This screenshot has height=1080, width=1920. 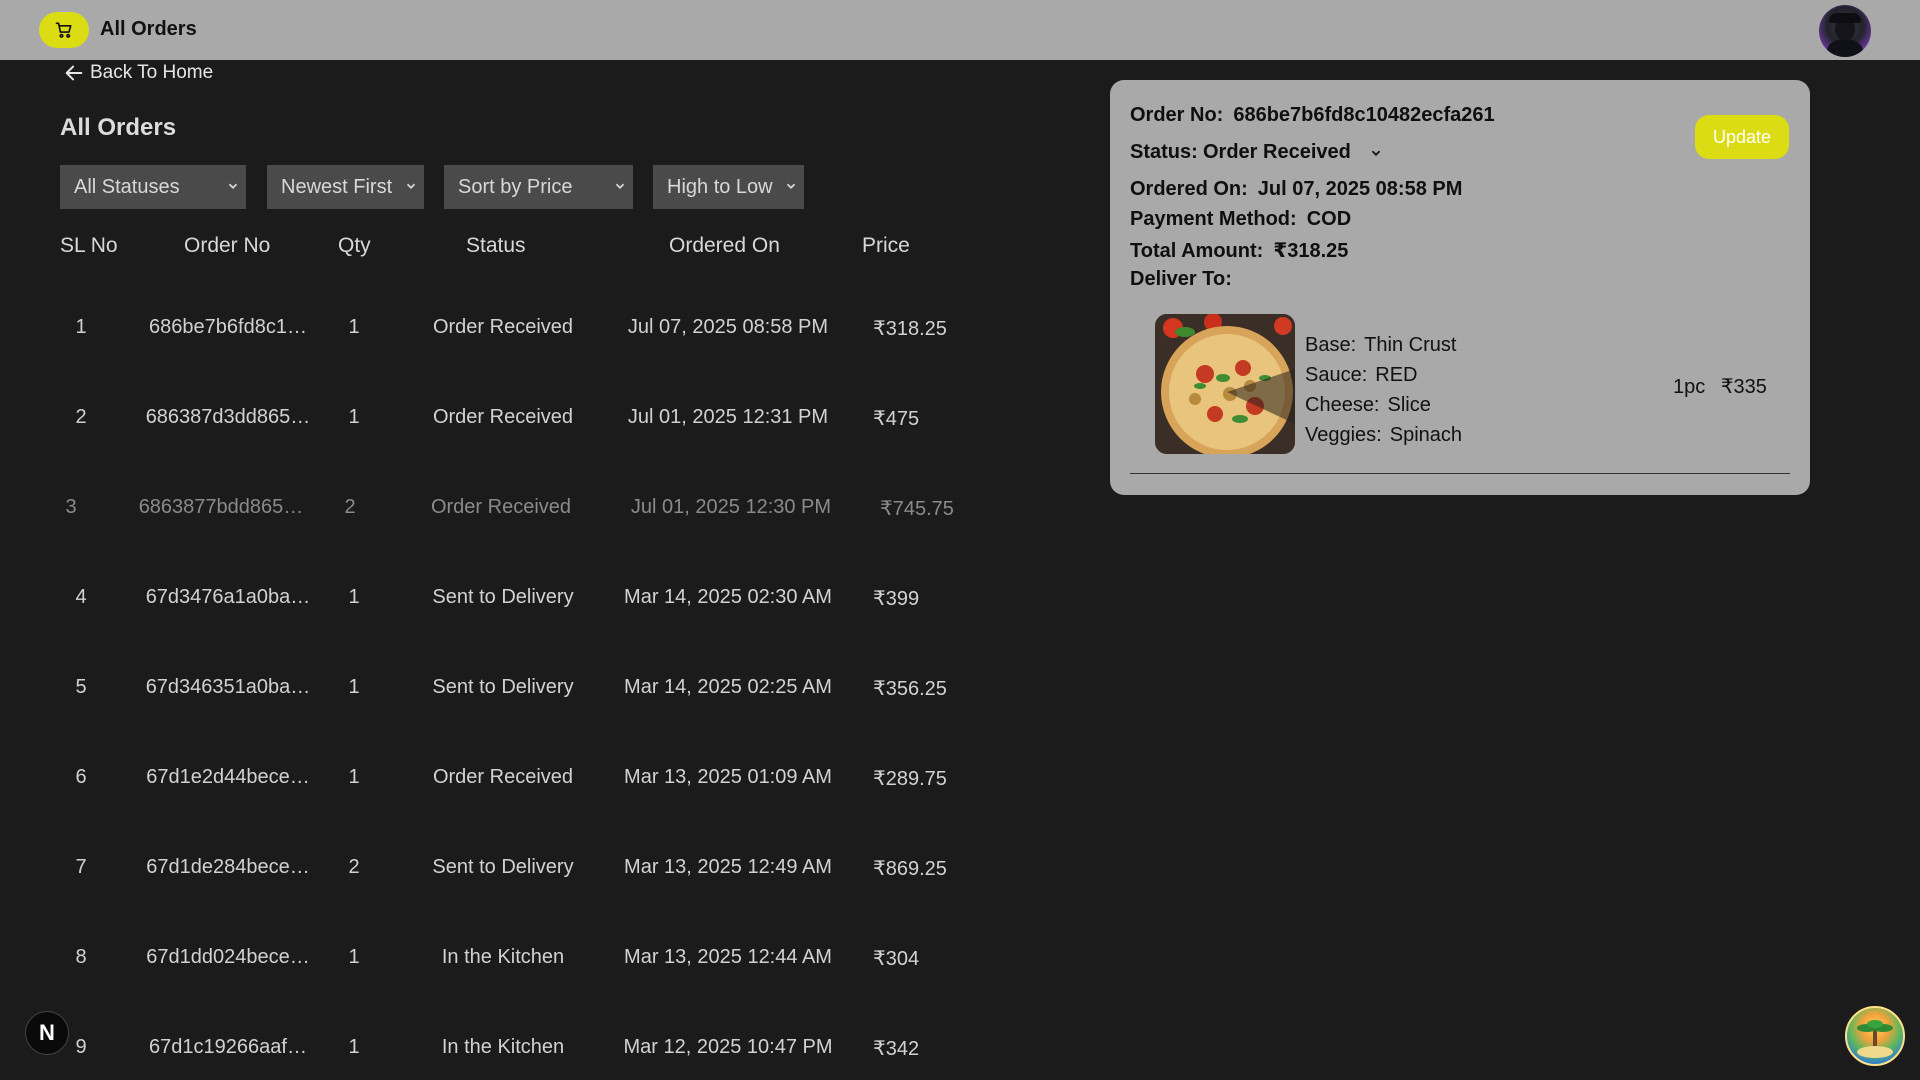 What do you see at coordinates (1360, 189) in the screenshot?
I see `ordered-on-value: Jul 07, 2025 08:58 PM` at bounding box center [1360, 189].